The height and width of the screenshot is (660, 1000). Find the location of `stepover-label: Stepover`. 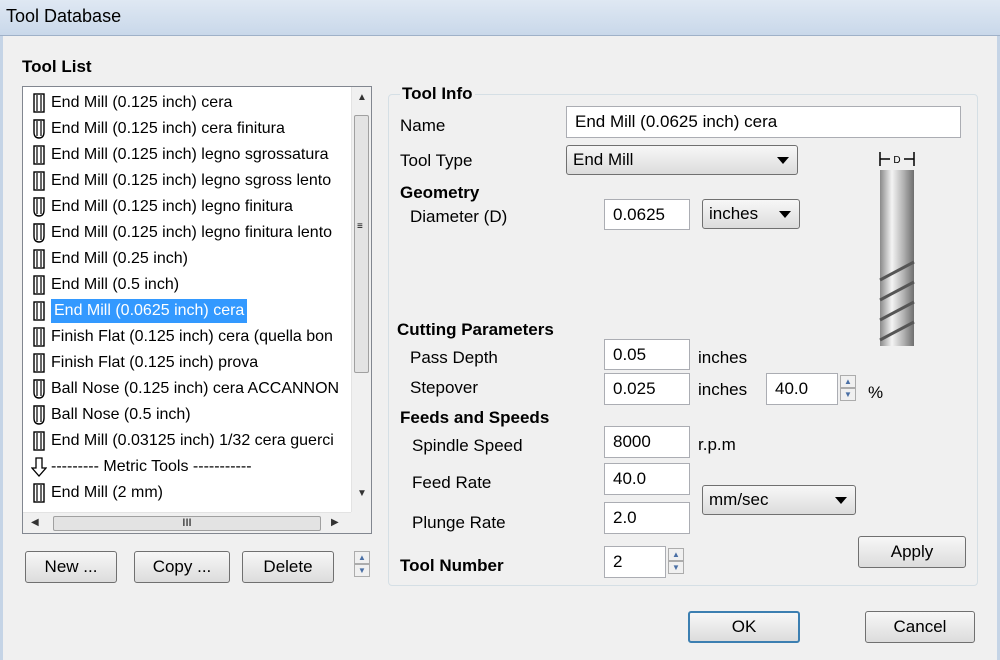

stepover-label: Stepover is located at coordinates (444, 387).